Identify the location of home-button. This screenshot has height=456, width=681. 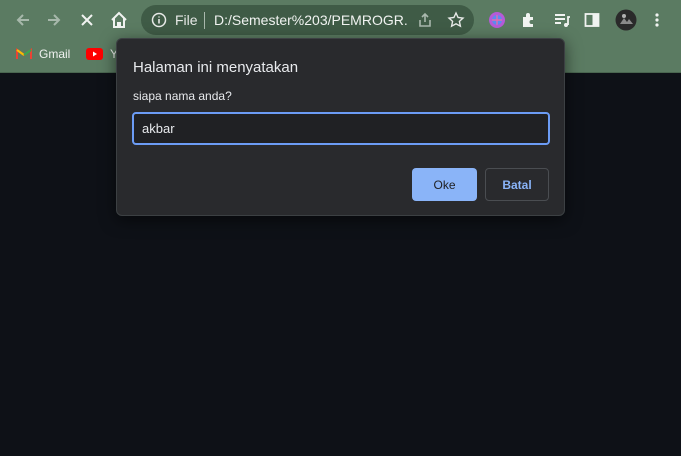
(119, 20).